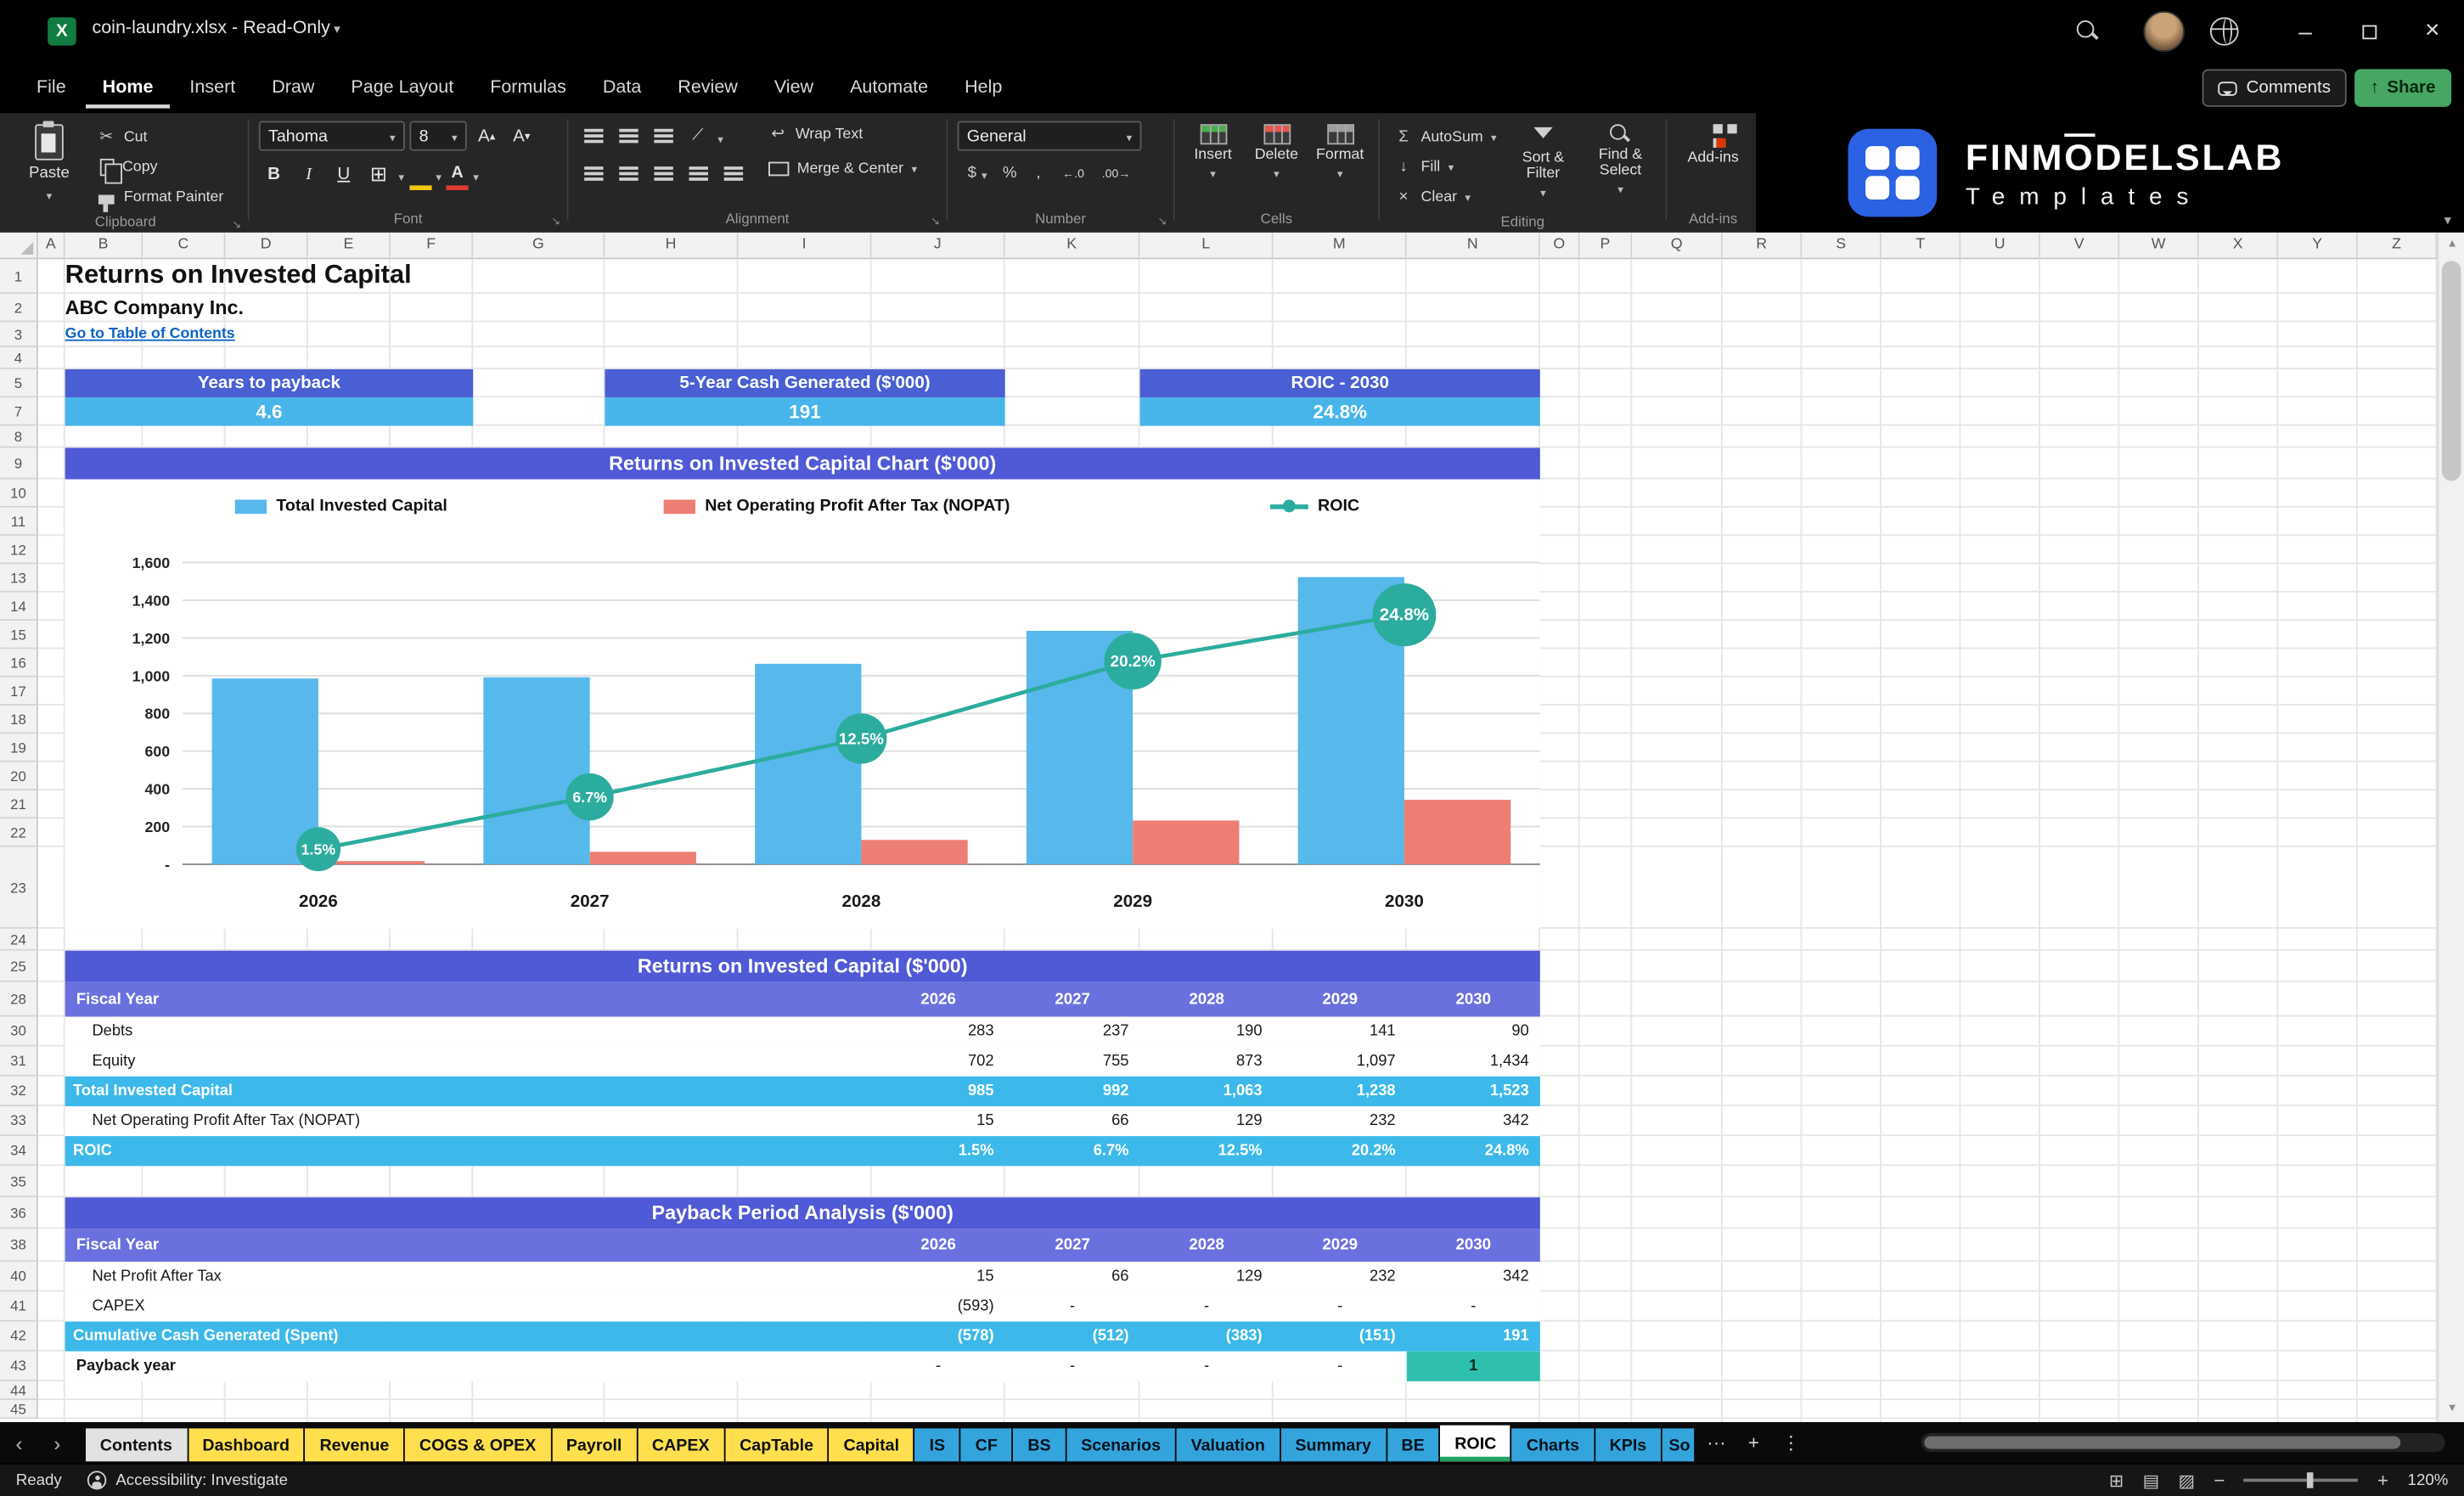 The image size is (2464, 1496). What do you see at coordinates (104, 246) in the screenshot?
I see `column-header-B: B` at bounding box center [104, 246].